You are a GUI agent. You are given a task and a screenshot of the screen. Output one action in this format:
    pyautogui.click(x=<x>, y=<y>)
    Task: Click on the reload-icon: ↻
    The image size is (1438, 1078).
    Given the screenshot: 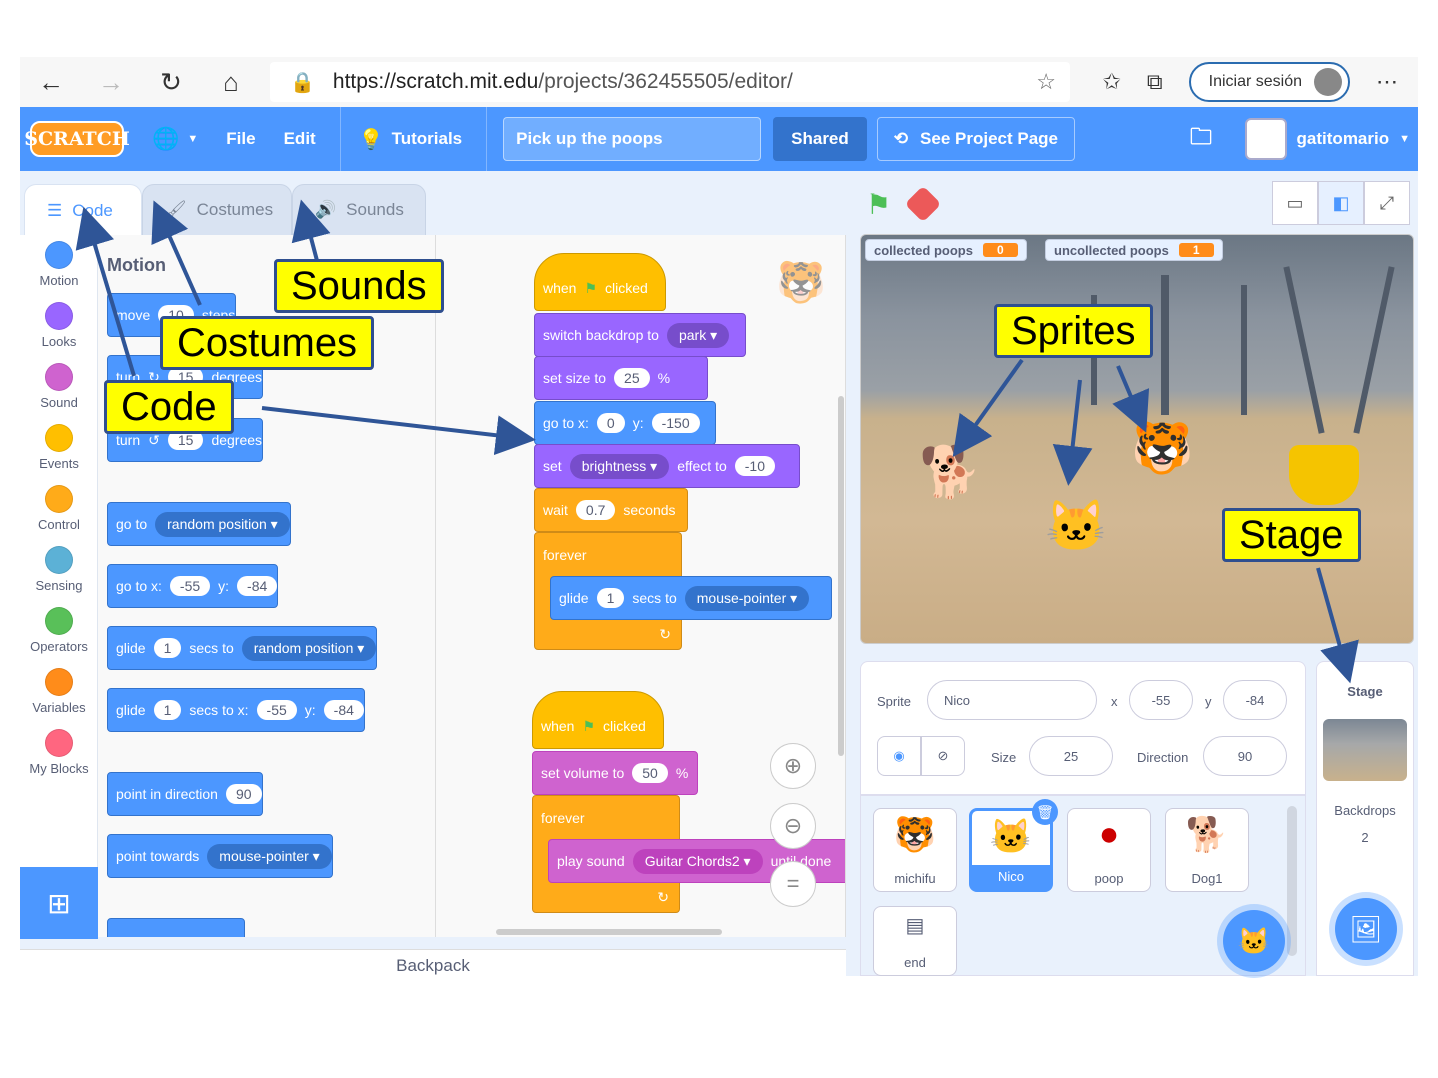 What is the action you would take?
    pyautogui.click(x=171, y=82)
    